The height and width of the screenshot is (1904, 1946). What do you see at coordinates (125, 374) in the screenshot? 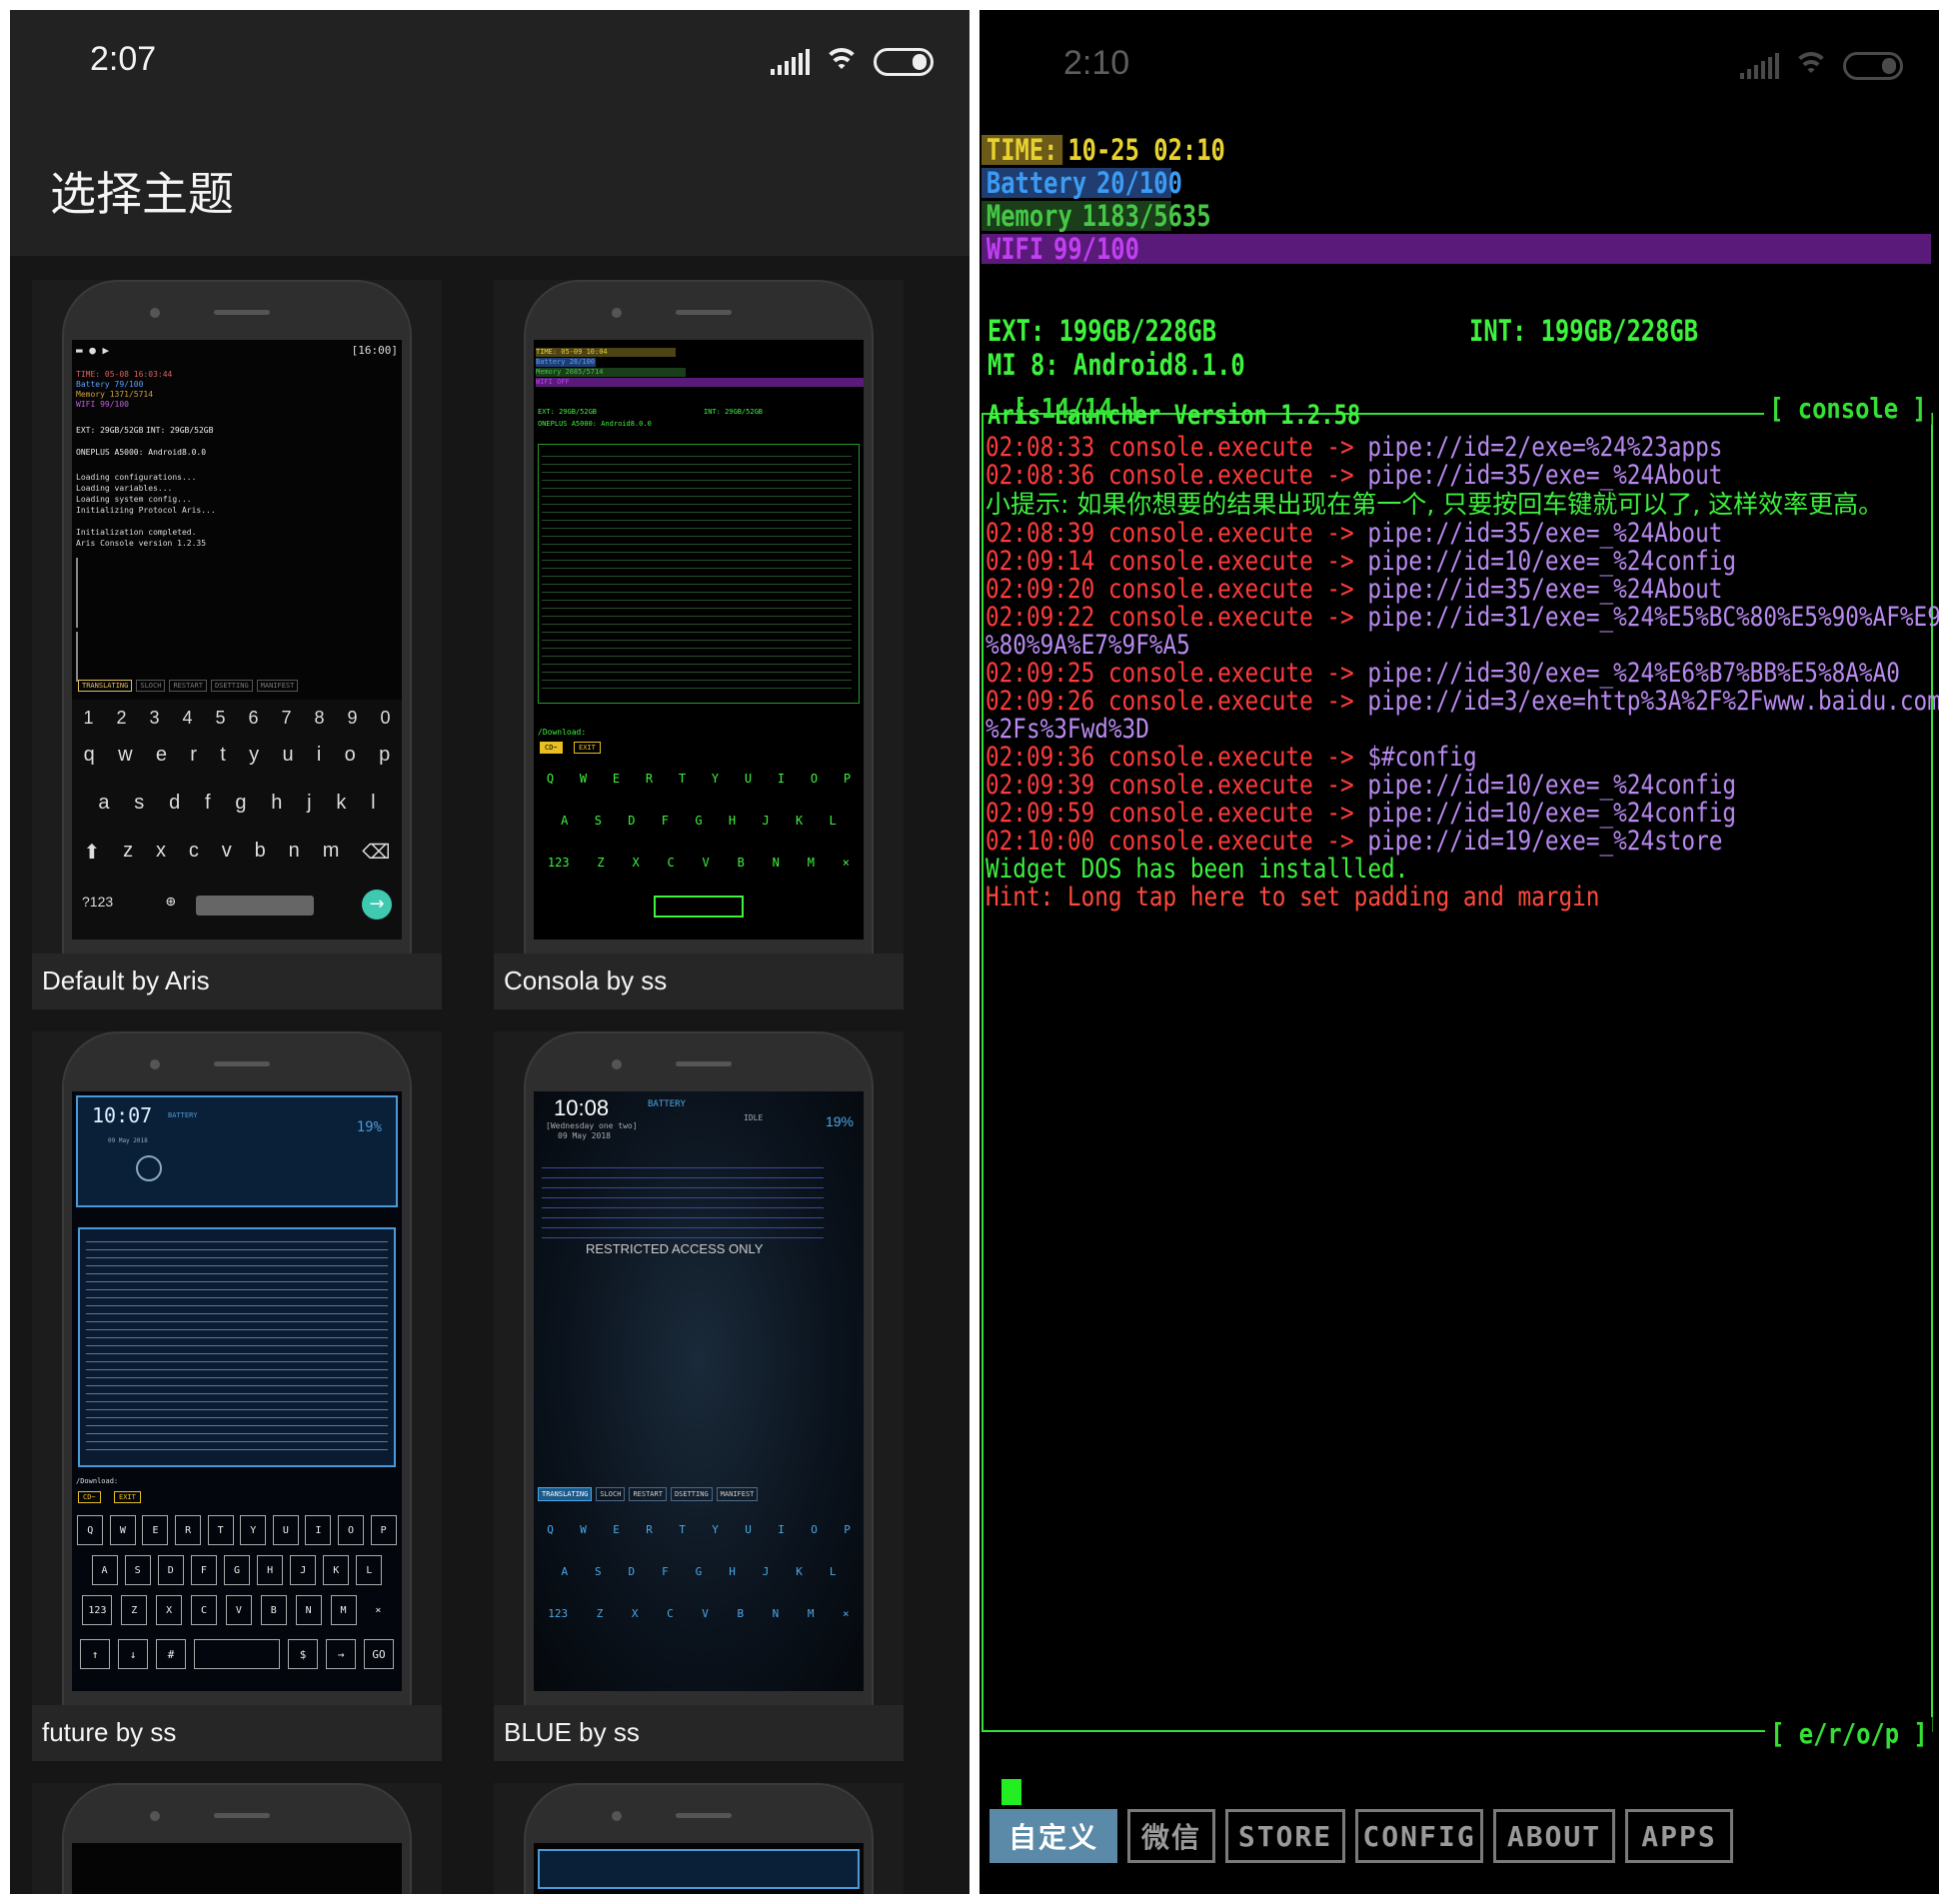
I see `preview-time: TIME: 05-08 16:03:44` at bounding box center [125, 374].